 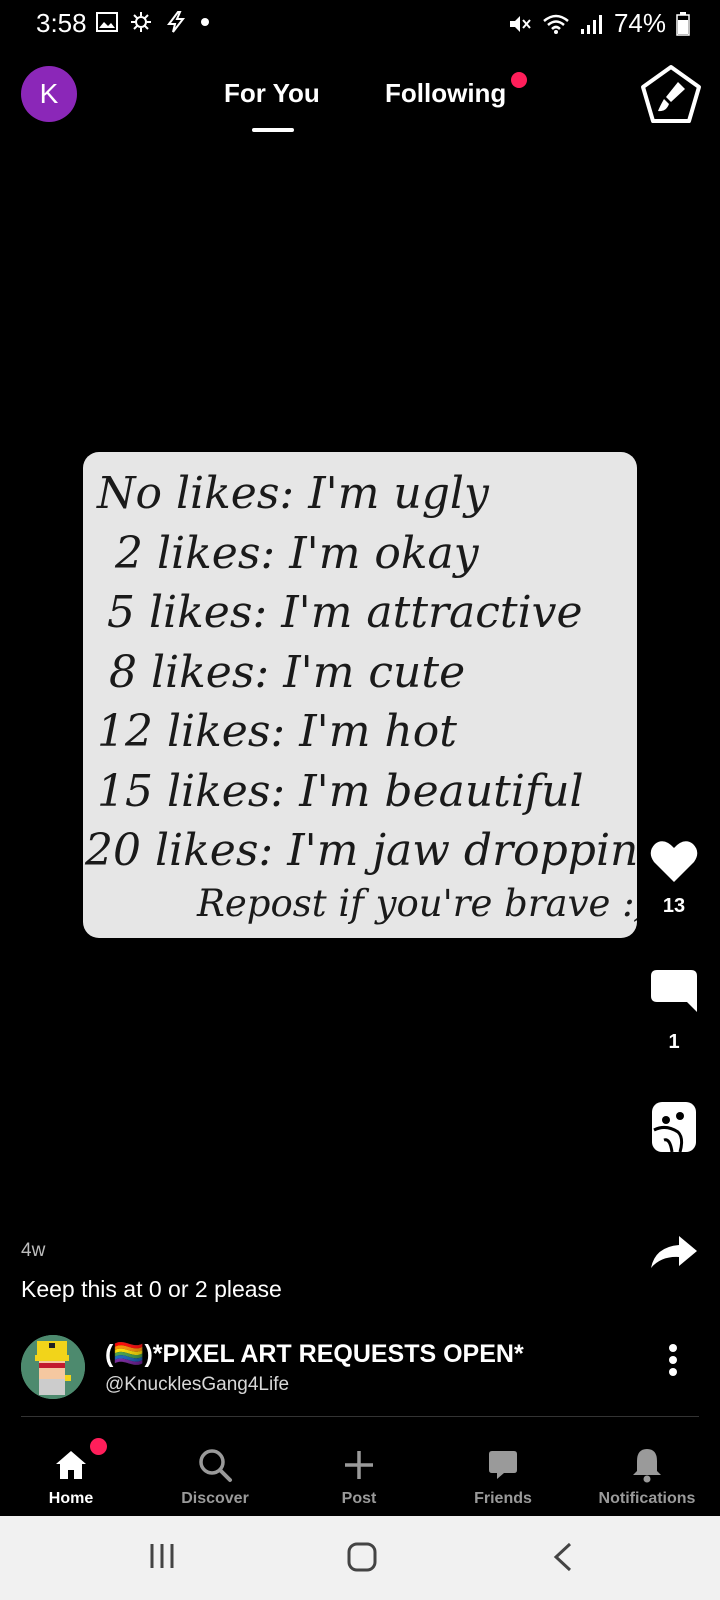 I want to click on bell-icon, so click(x=647, y=1466).